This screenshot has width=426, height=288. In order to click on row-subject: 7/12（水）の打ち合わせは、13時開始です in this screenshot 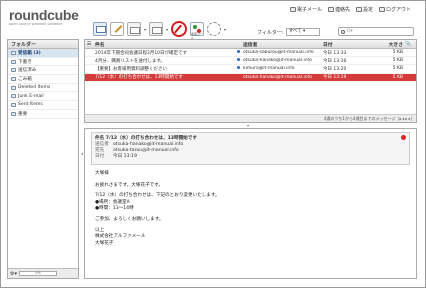, I will do `click(139, 78)`.